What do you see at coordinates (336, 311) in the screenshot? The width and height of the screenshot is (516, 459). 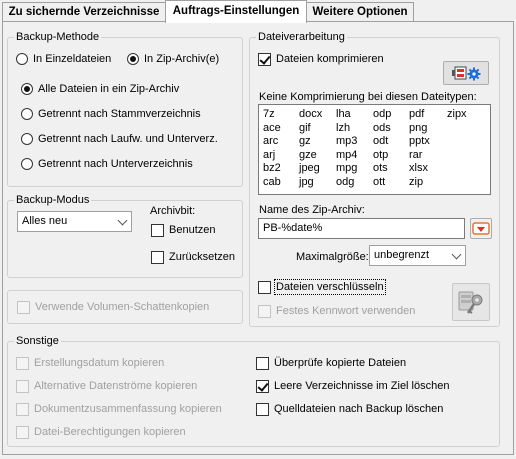 I see `checkbox-festes-kennwort: Festes Kennwort verwenden` at bounding box center [336, 311].